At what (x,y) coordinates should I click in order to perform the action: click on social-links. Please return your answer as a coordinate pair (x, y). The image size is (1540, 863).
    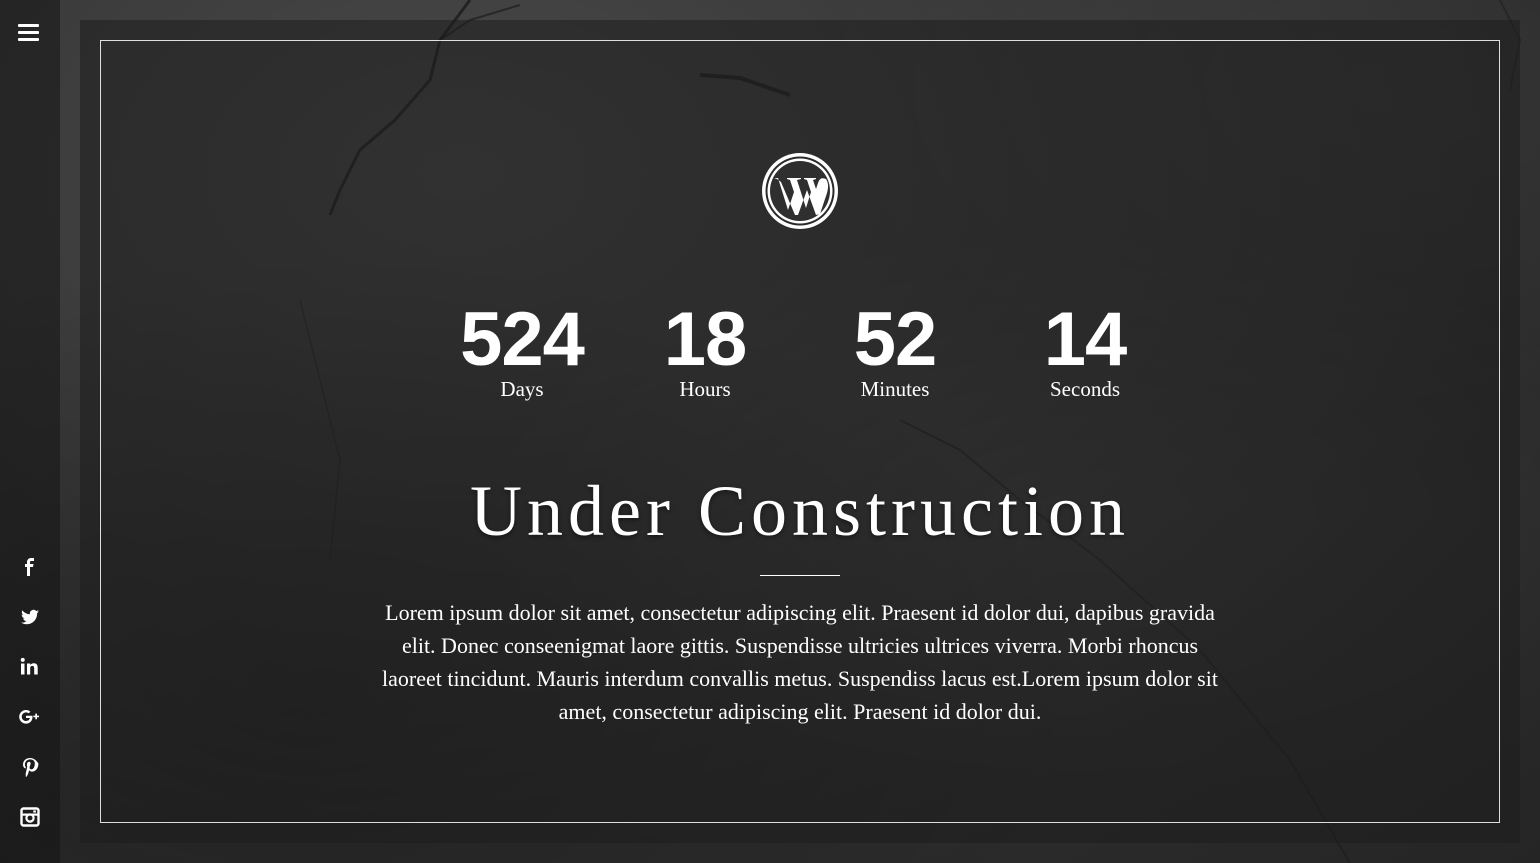
    Looking at the image, I should click on (30, 702).